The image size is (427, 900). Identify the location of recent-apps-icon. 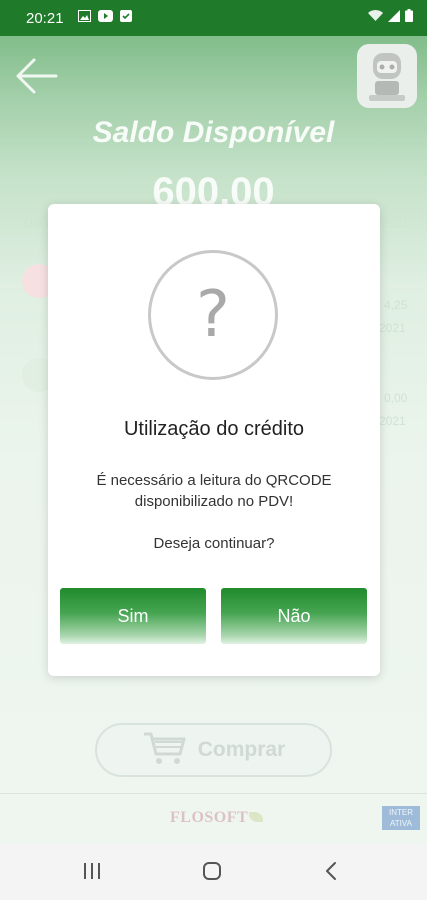
(92, 871).